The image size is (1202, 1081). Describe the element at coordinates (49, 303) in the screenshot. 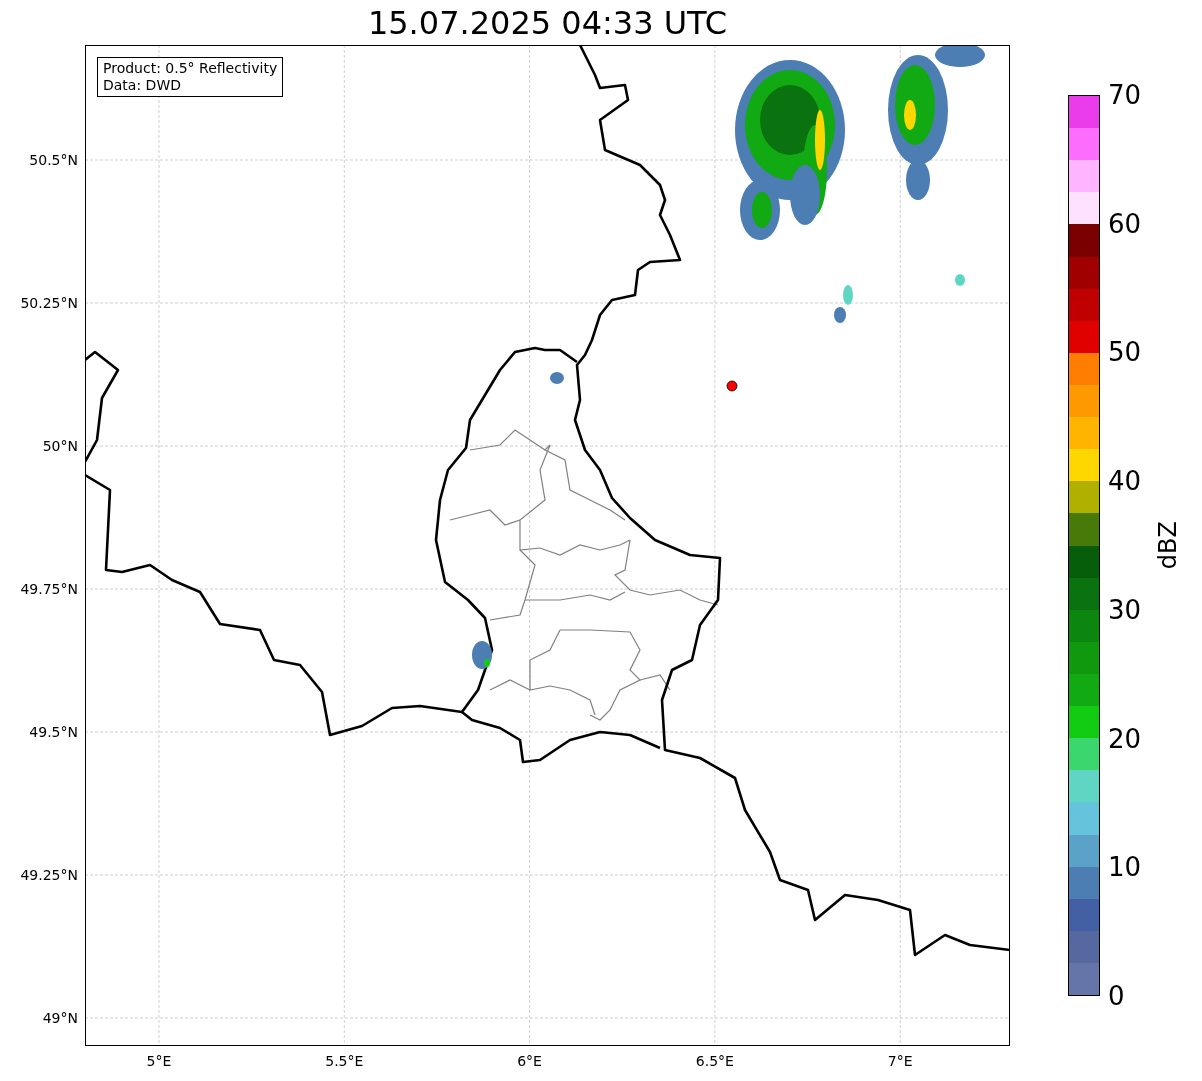

I see `latitude-tick-label: 50.25°N` at that location.